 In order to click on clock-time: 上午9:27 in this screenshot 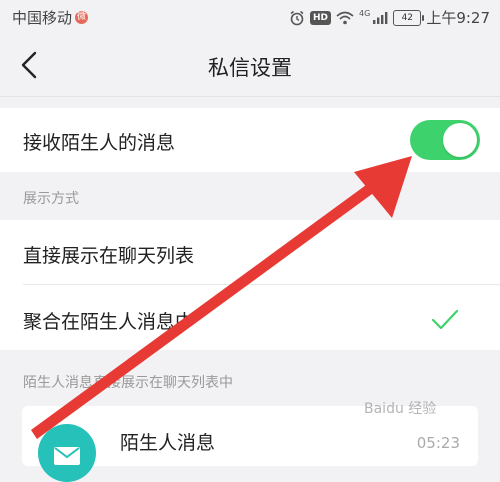, I will do `click(458, 18)`.